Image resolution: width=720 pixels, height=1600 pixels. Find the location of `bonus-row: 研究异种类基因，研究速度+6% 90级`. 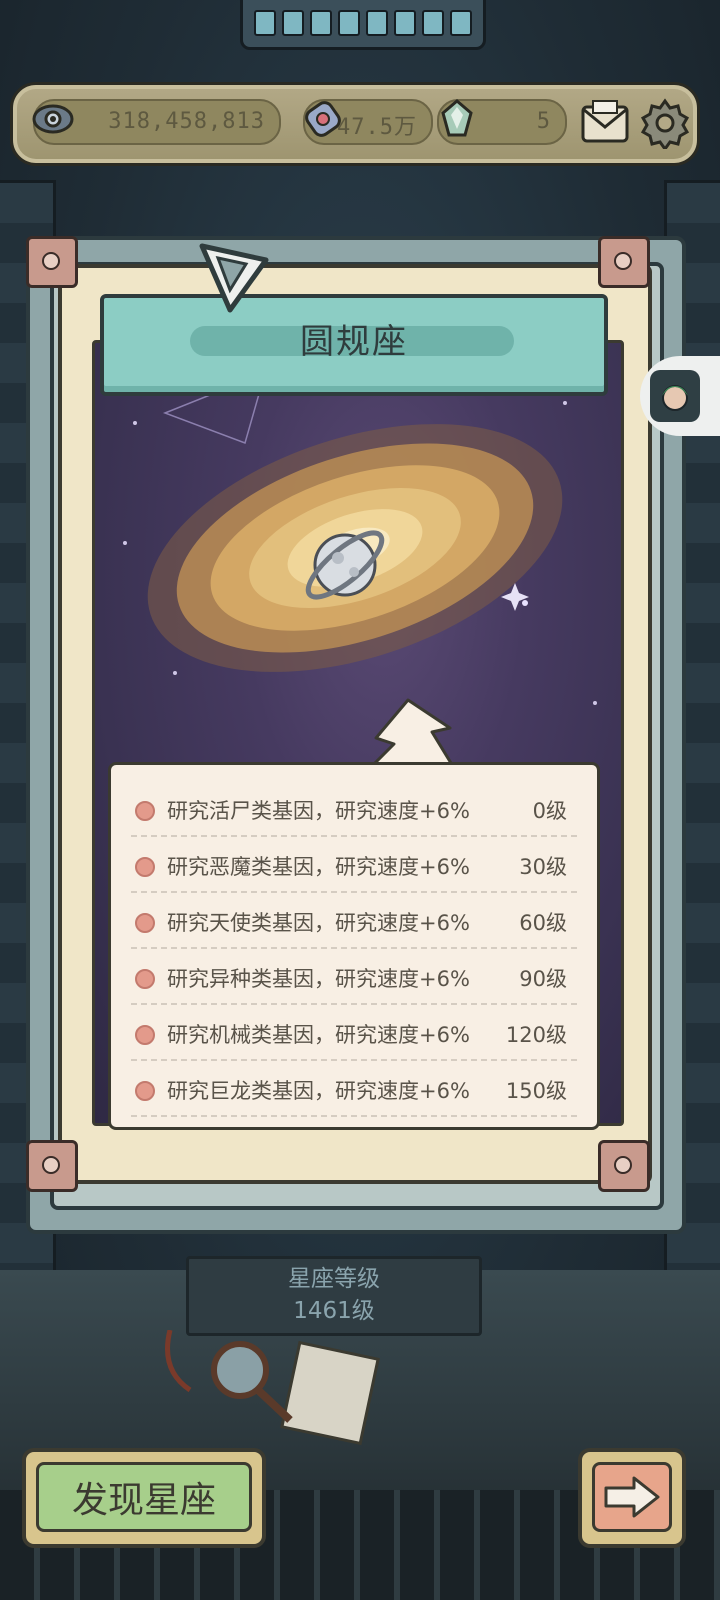

bonus-row: 研究异种类基因，研究速度+6% 90级 is located at coordinates (354, 977).